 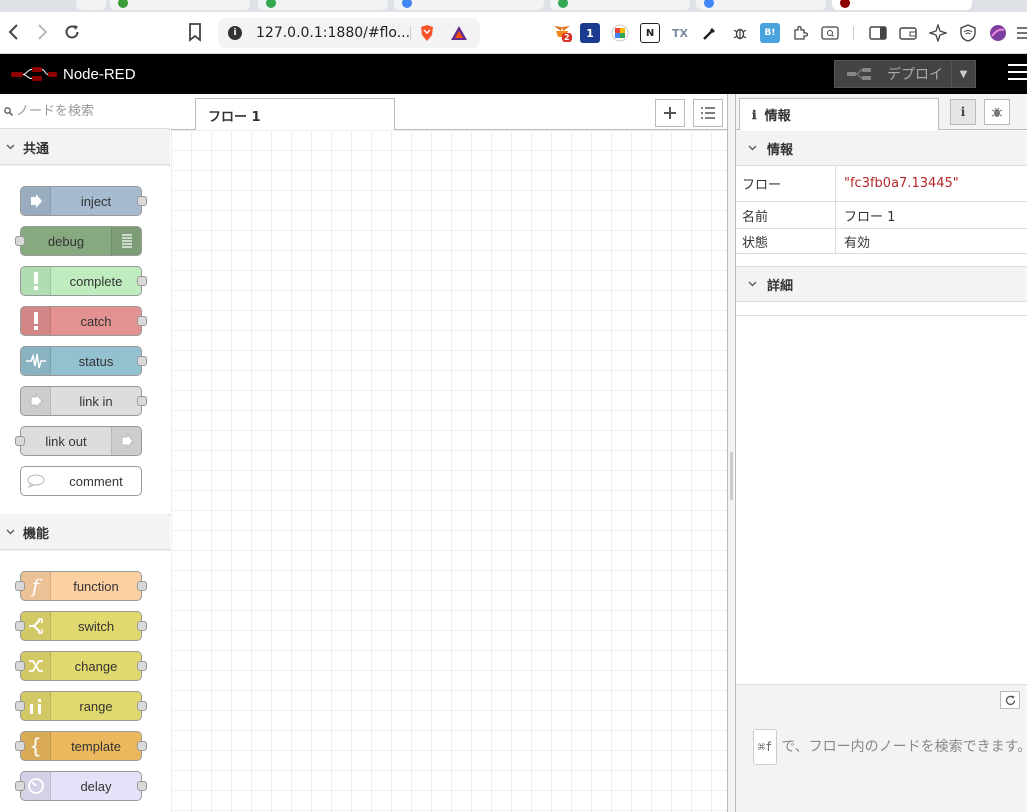 I want to click on password-extension-icon: 1, so click(x=590, y=33).